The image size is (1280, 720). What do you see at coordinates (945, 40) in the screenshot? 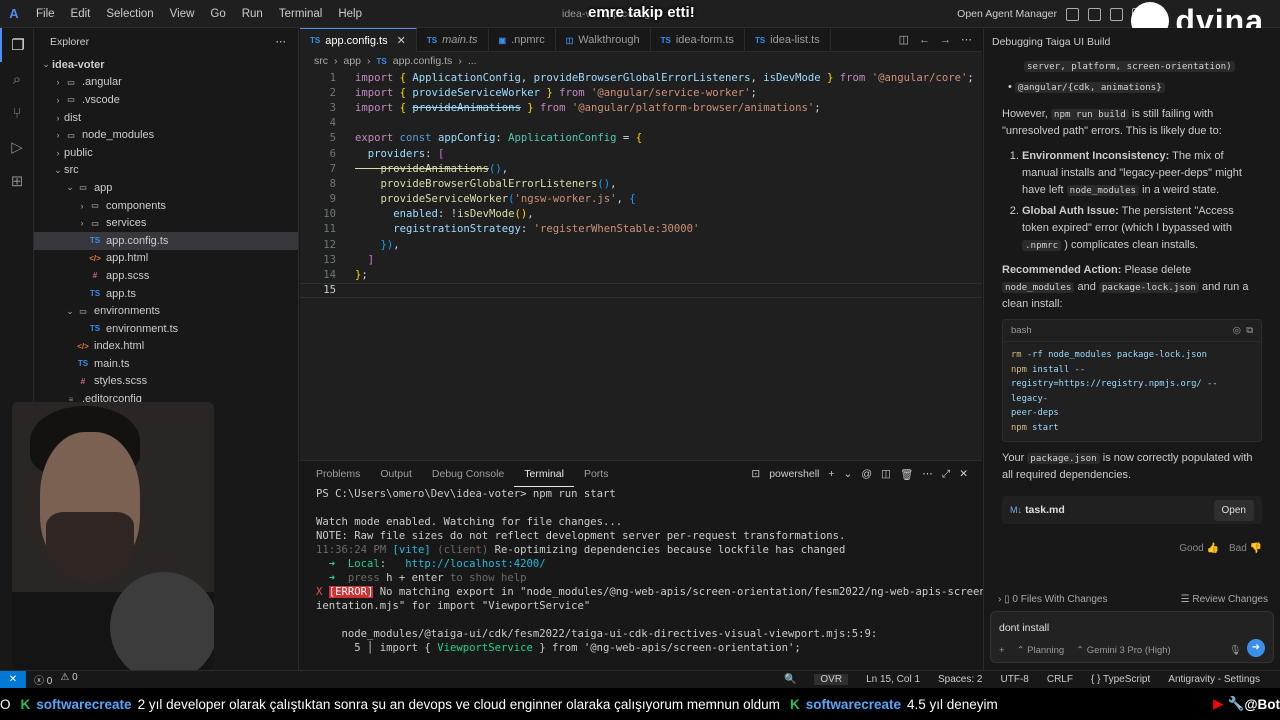
I see `go-forward-icon: →` at bounding box center [945, 40].